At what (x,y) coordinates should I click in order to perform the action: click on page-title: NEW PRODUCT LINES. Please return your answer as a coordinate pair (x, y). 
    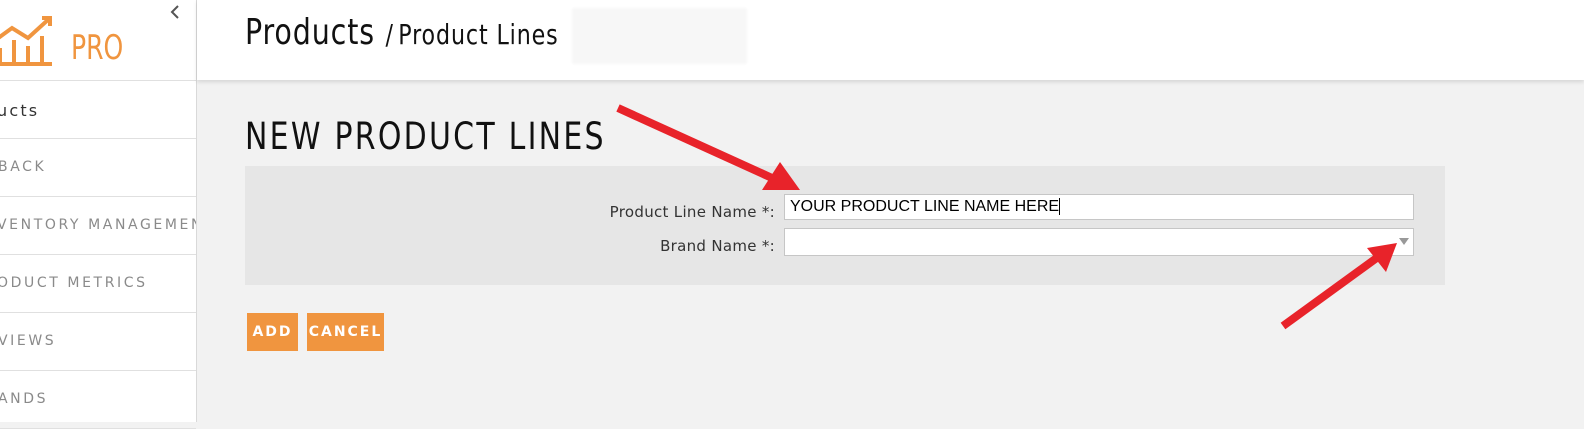
    Looking at the image, I should click on (425, 136).